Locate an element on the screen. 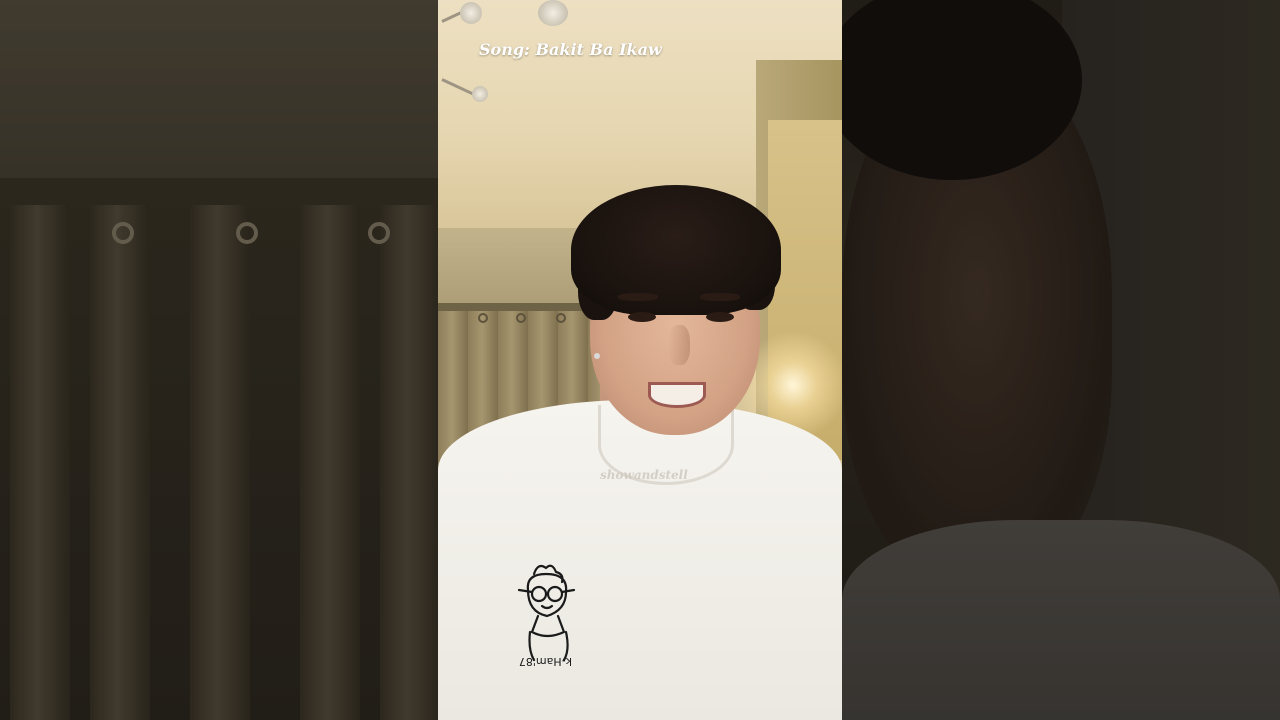 Image resolution: width=1280 pixels, height=720 pixels. hair is located at coordinates (676, 250).